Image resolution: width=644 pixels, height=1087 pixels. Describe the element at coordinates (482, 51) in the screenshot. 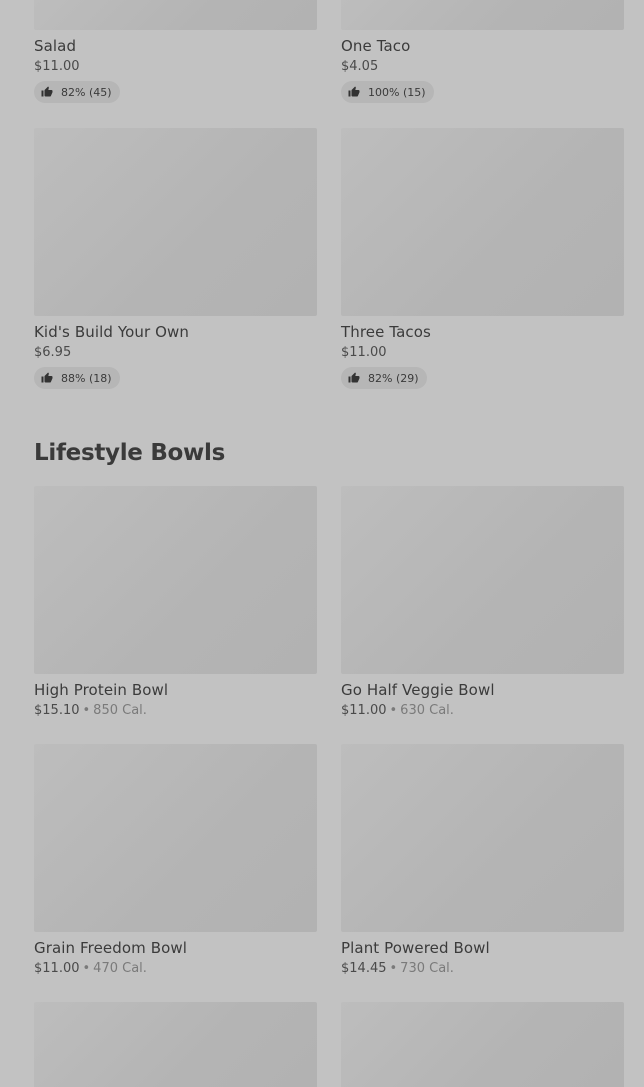

I see `menu-item-card: One Taco $4.05 100% (15)` at that location.